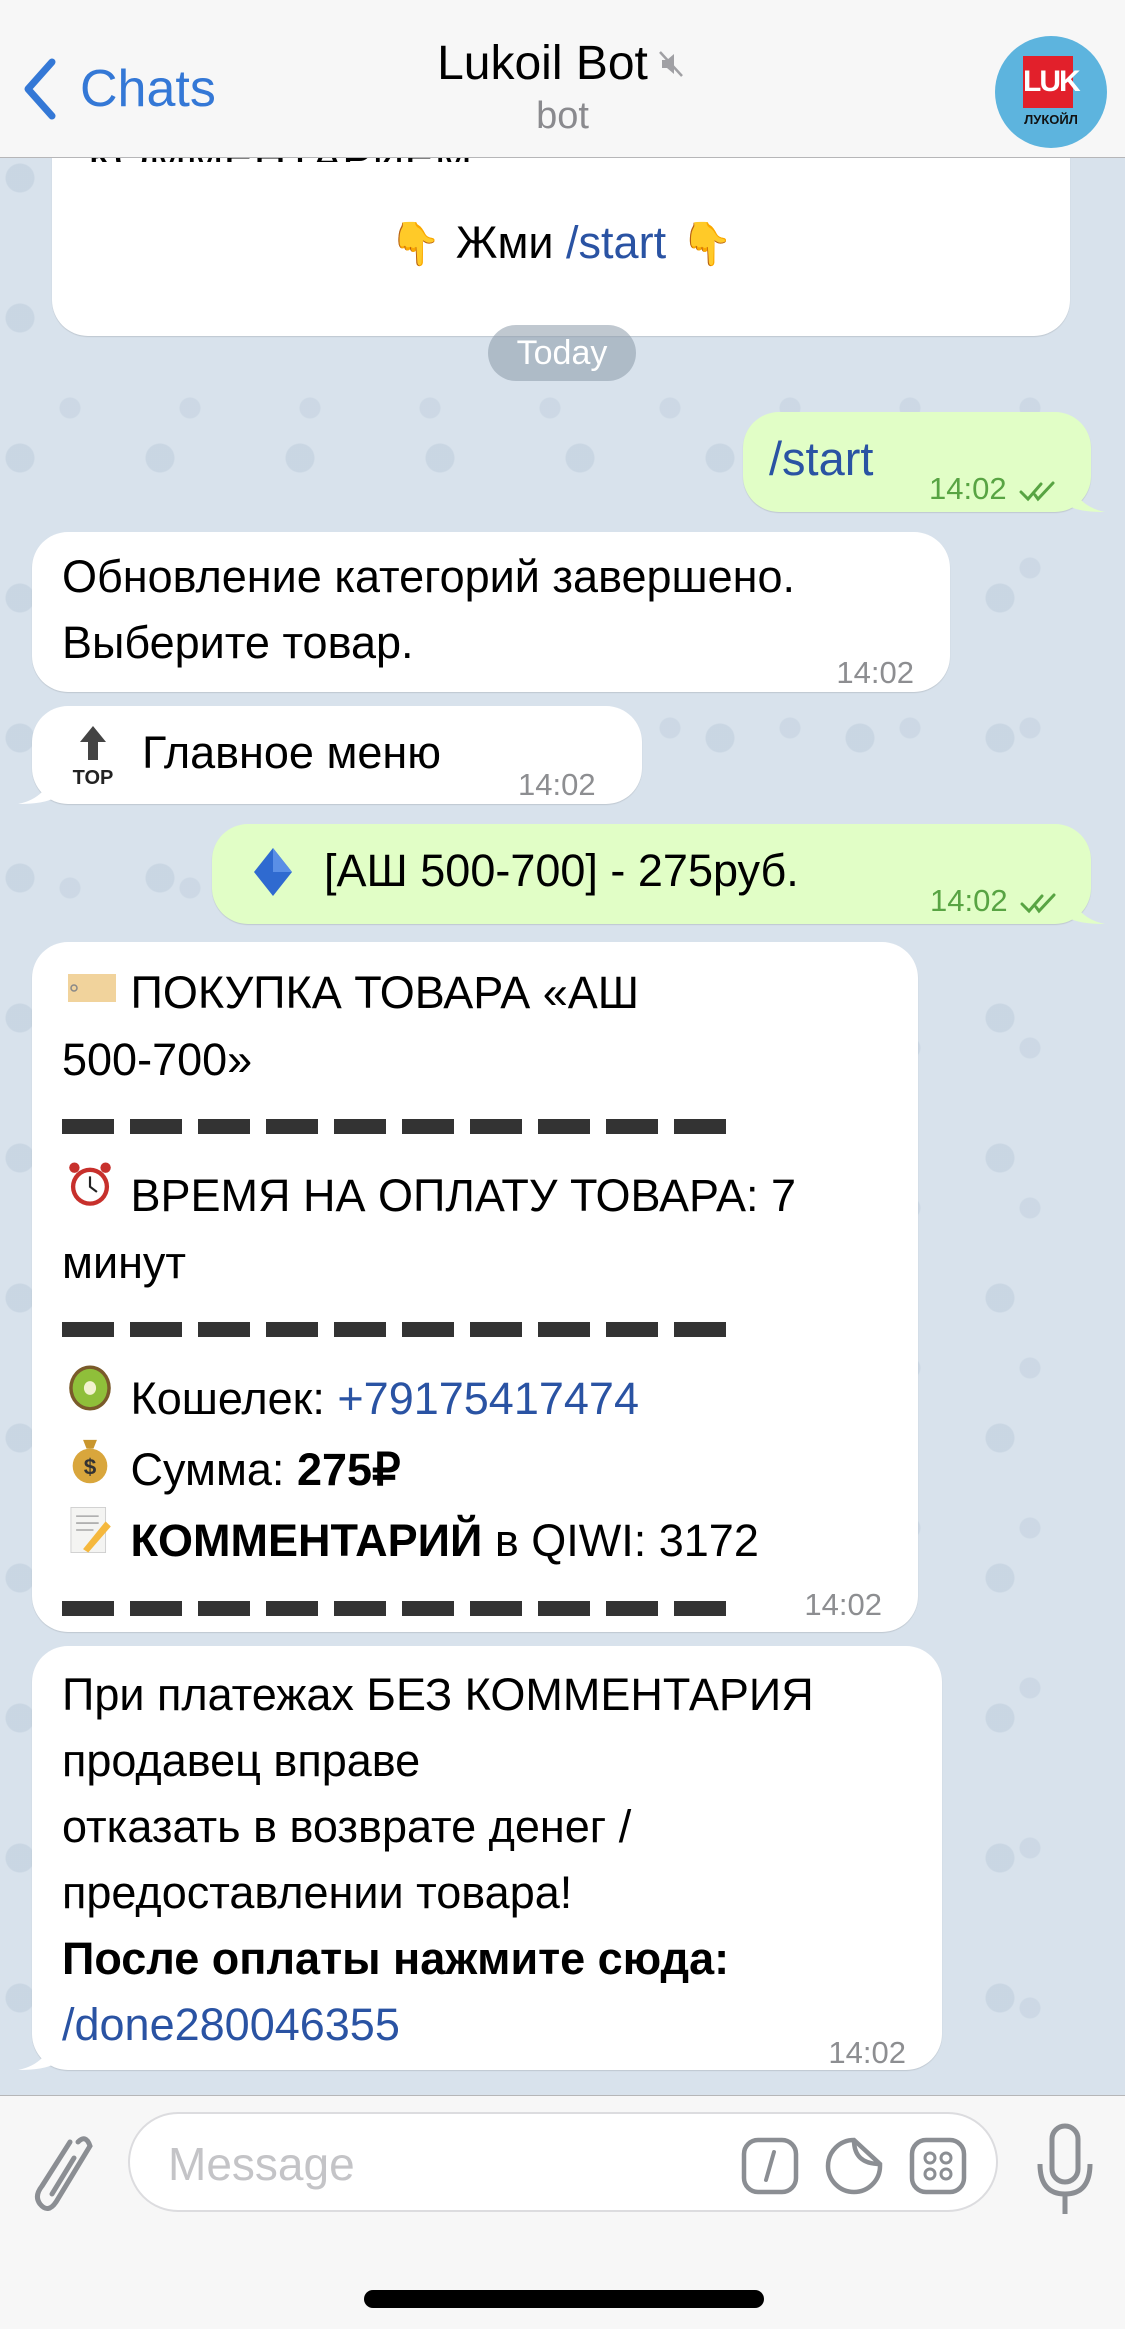 The width and height of the screenshot is (1125, 2329). What do you see at coordinates (157, 1059) in the screenshot?
I see `purchase-product: 500-700»` at bounding box center [157, 1059].